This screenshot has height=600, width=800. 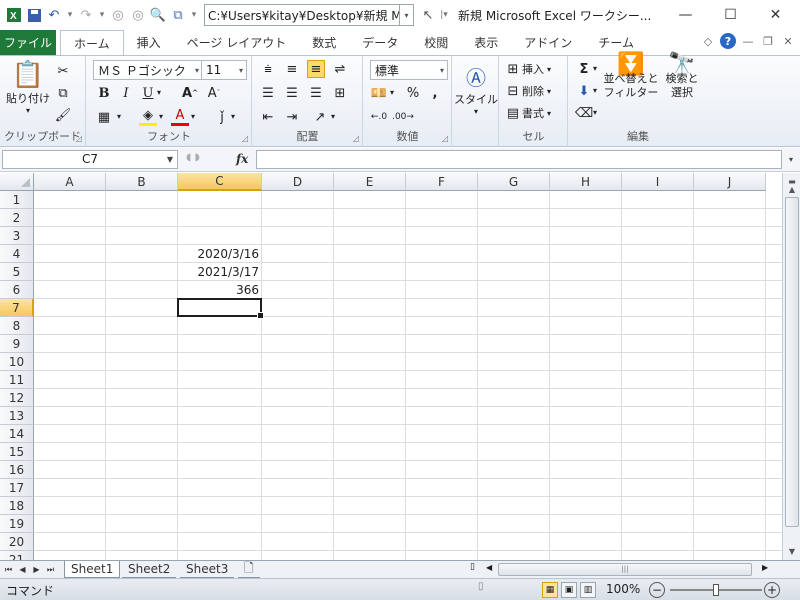 I want to click on horizontal-scrollbar: ◀ ||| ▶, so click(x=634, y=569).